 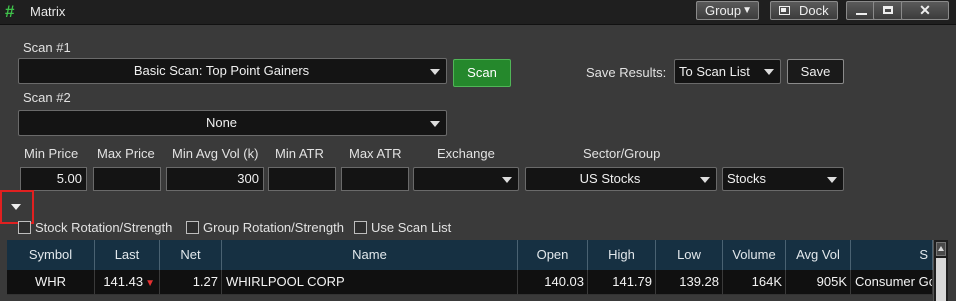 What do you see at coordinates (150, 283) in the screenshot?
I see `red-down-arrow-icon: ▼` at bounding box center [150, 283].